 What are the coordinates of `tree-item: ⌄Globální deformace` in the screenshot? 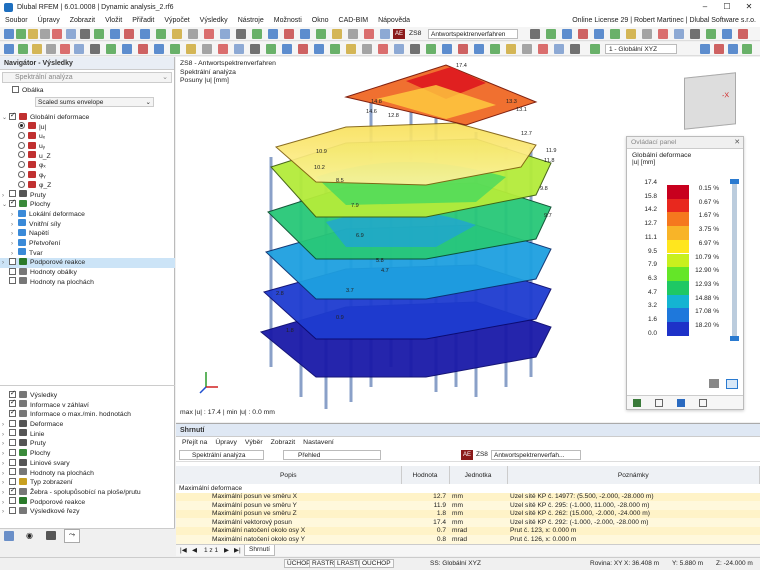 It's located at (87, 117).